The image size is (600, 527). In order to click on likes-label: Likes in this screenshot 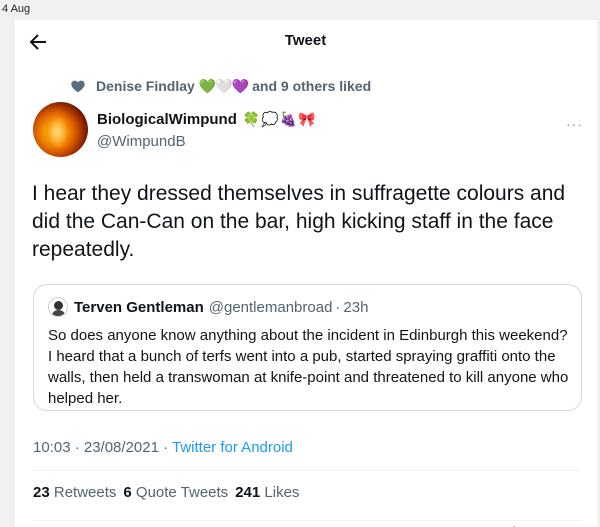, I will do `click(282, 492)`.